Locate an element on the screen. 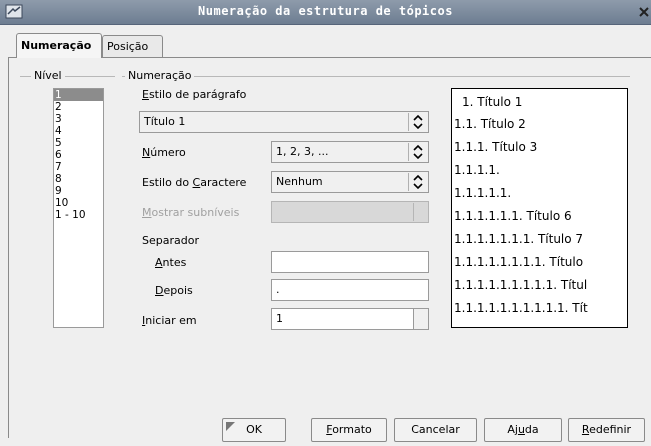  format-label-rest: ormato is located at coordinates (352, 429).